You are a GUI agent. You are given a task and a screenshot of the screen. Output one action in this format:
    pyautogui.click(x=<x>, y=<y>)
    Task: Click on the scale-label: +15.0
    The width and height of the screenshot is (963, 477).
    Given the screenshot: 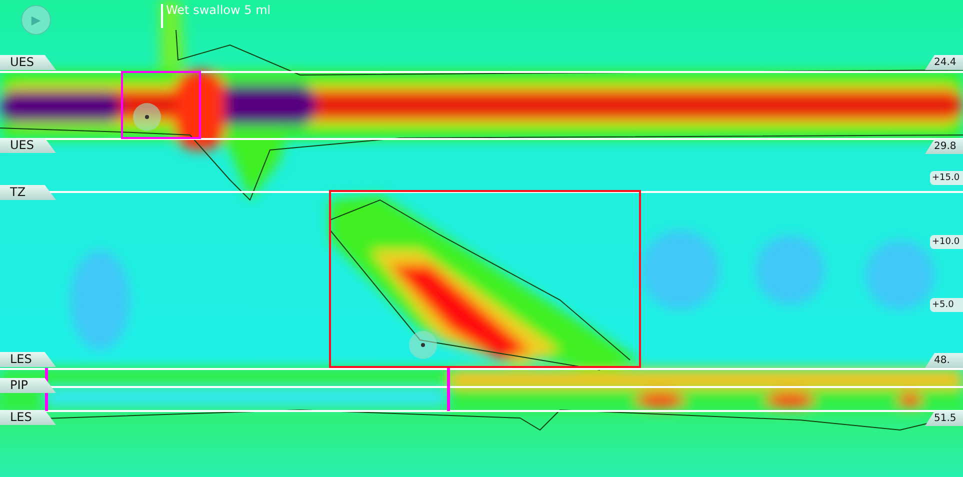 What is the action you would take?
    pyautogui.click(x=946, y=178)
    